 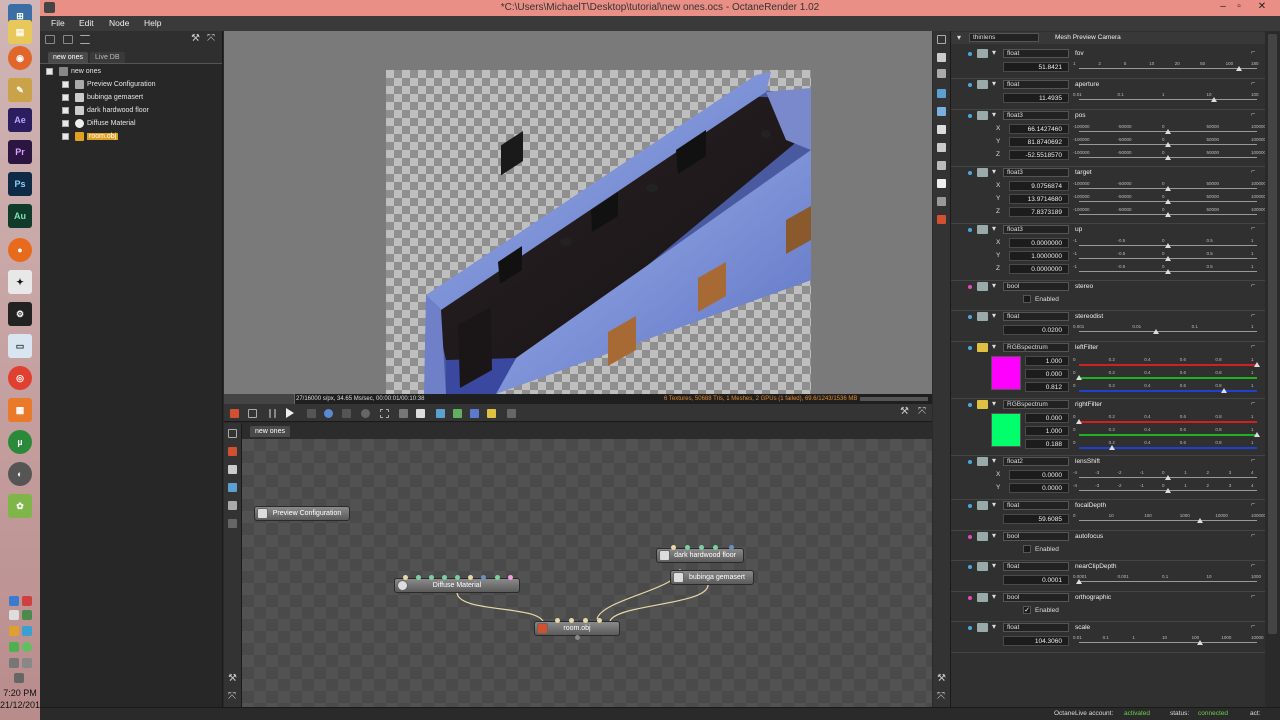 I want to click on channel-value-field: 1.000, so click(x=1047, y=431).